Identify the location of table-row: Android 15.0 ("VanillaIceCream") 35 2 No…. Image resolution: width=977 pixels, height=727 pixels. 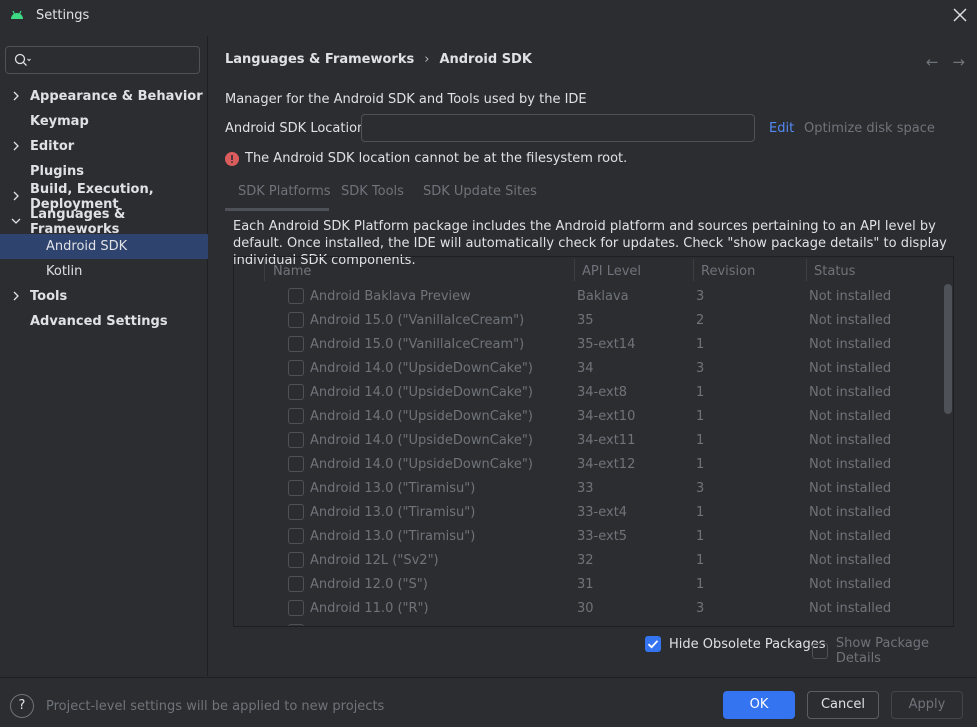
(589, 320).